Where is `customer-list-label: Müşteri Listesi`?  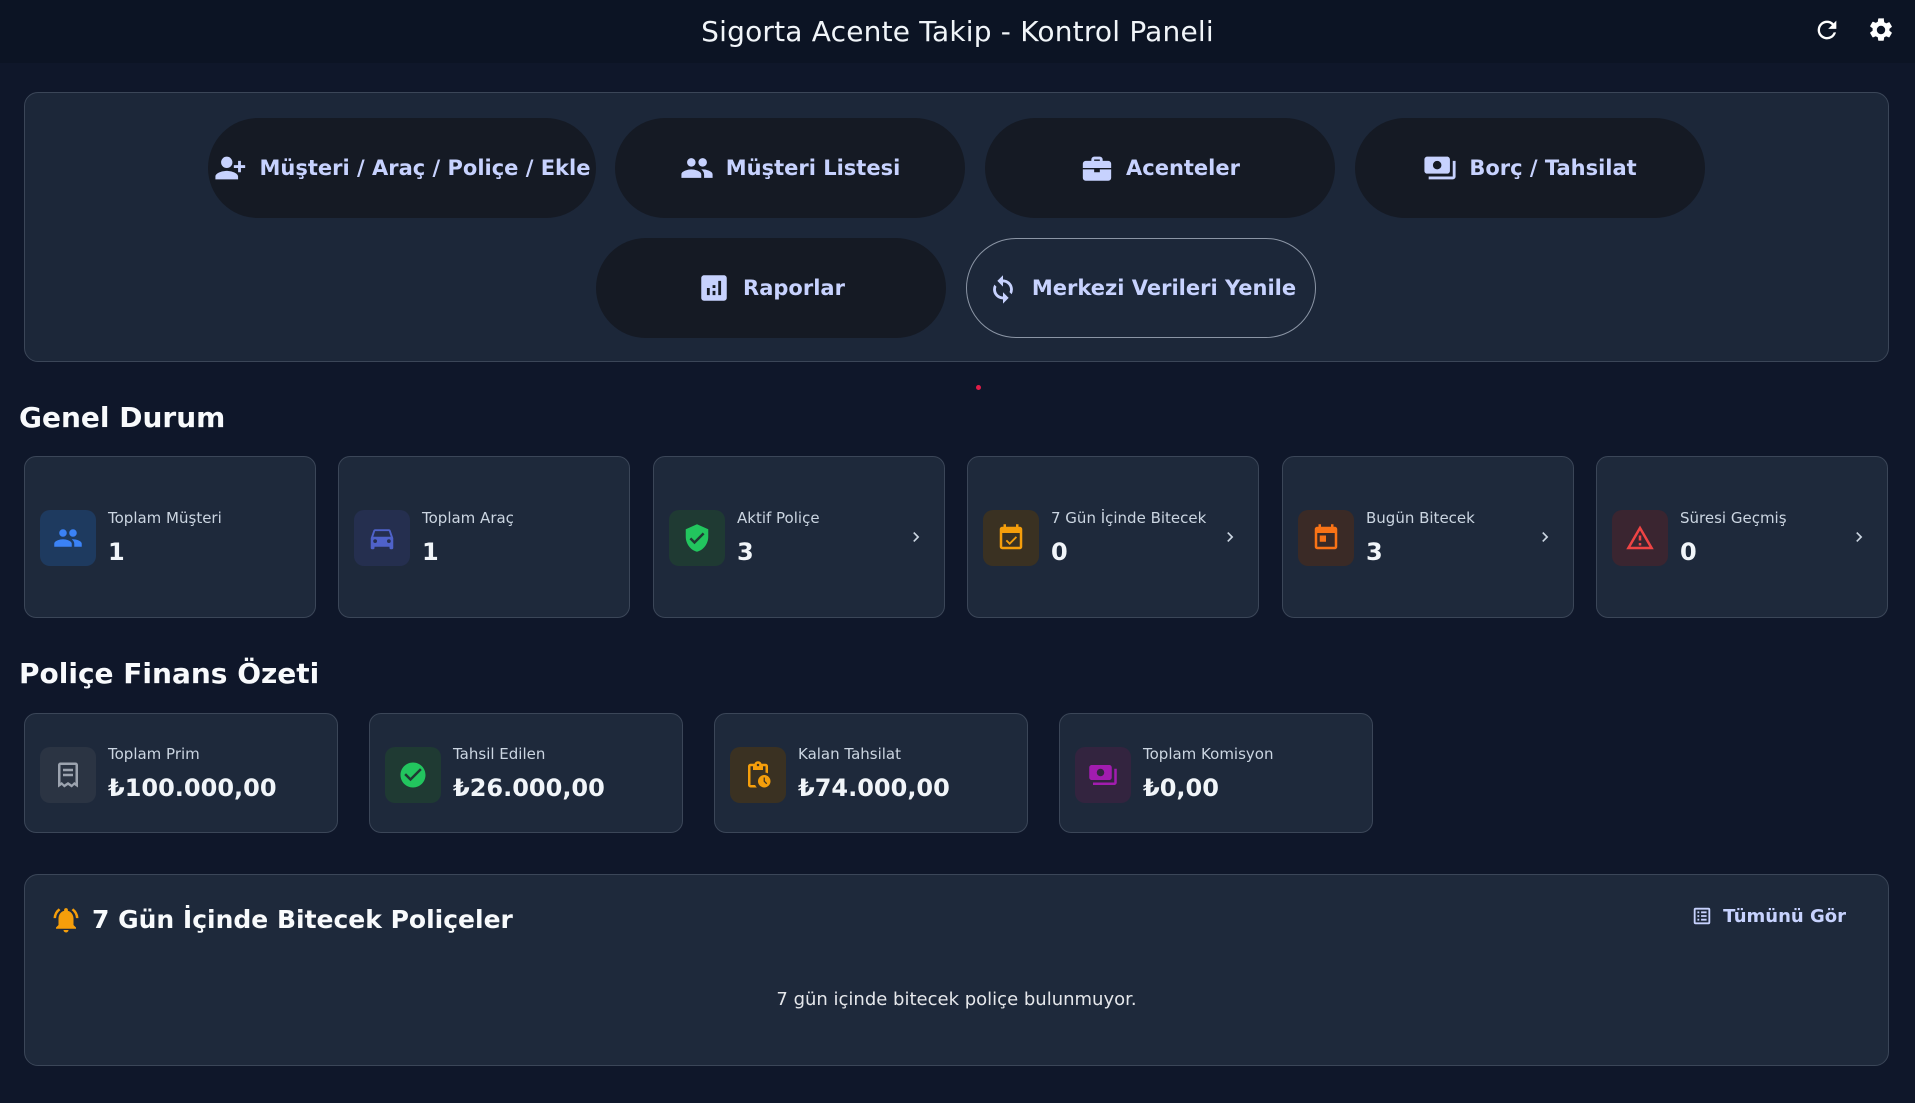
customer-list-label: Müşteri Listesi is located at coordinates (813, 168).